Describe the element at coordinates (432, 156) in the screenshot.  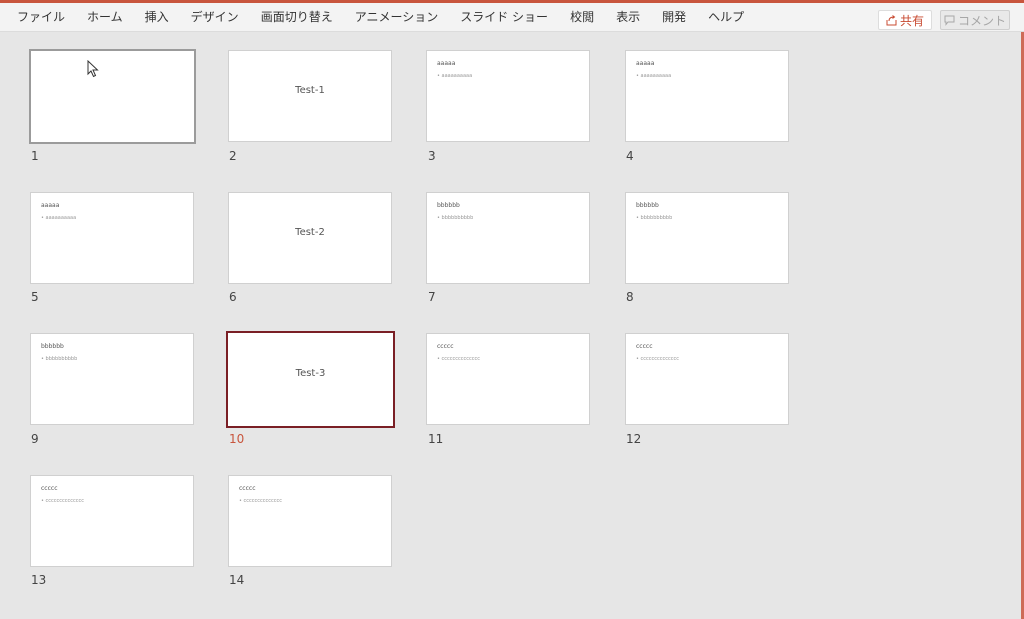
I see `slide-number: 3` at that location.